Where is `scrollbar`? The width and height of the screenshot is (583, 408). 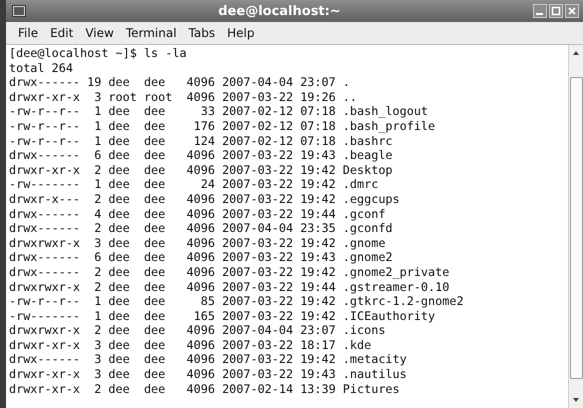
scrollbar is located at coordinates (575, 226).